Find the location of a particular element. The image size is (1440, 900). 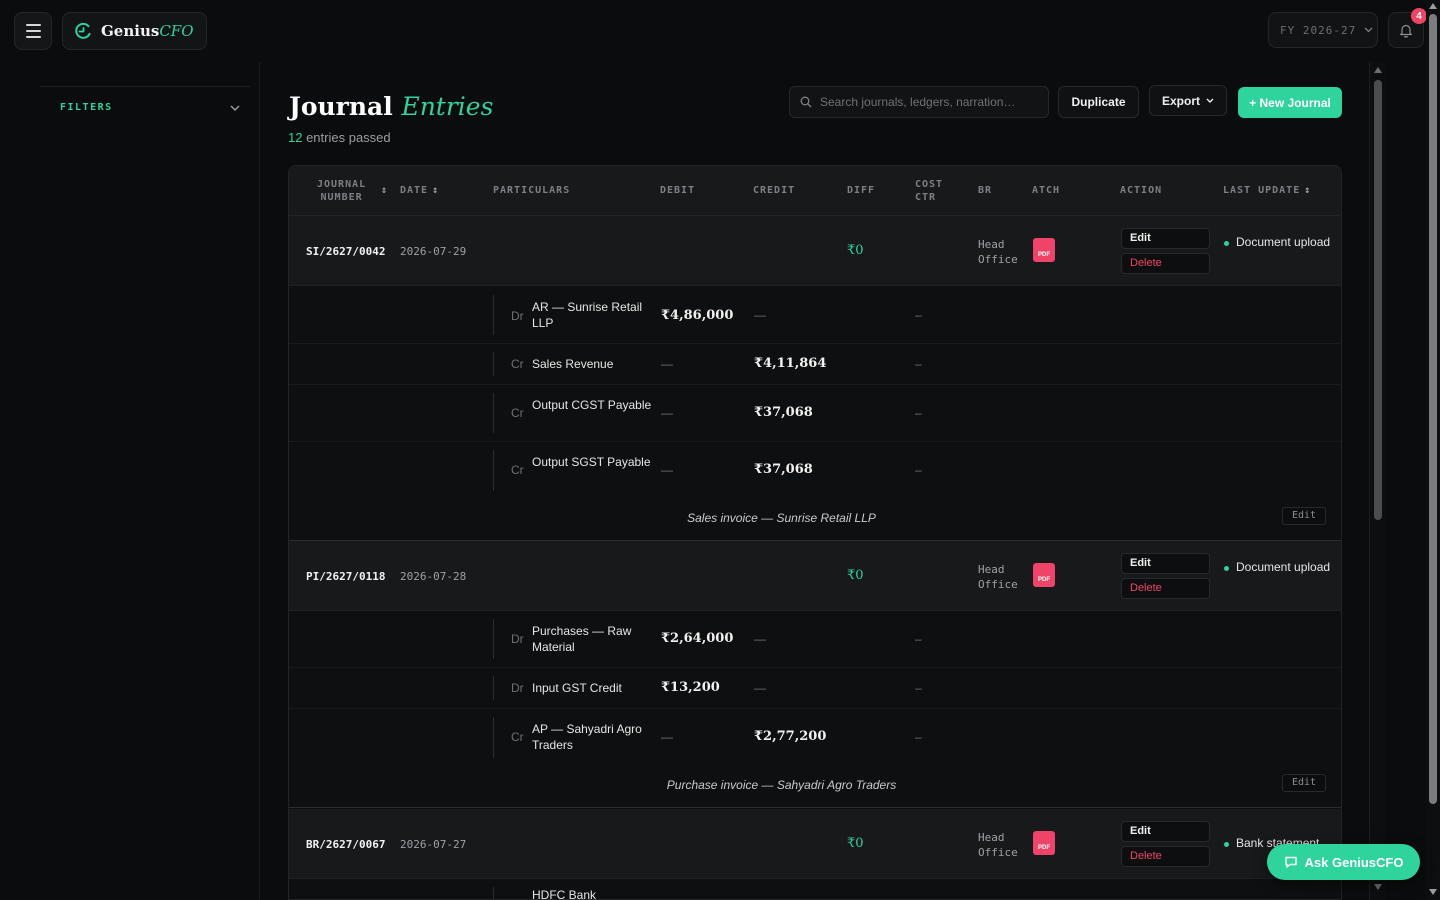

ask-assistant-button: Ask GeniusCFO is located at coordinates (1343, 862).